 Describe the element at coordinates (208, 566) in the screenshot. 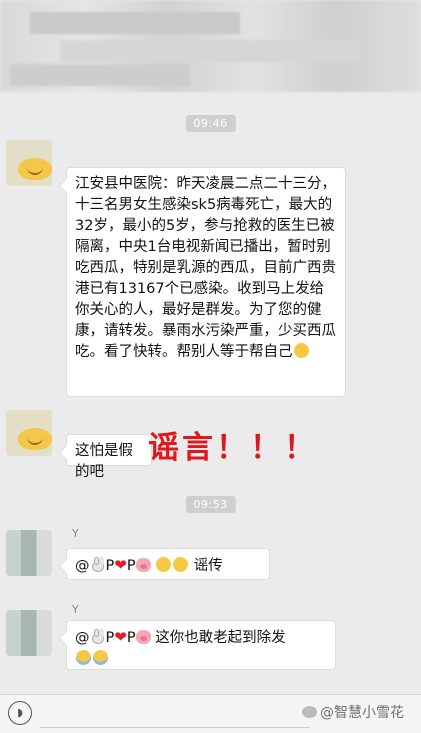

I see `message-text: 谣传` at that location.